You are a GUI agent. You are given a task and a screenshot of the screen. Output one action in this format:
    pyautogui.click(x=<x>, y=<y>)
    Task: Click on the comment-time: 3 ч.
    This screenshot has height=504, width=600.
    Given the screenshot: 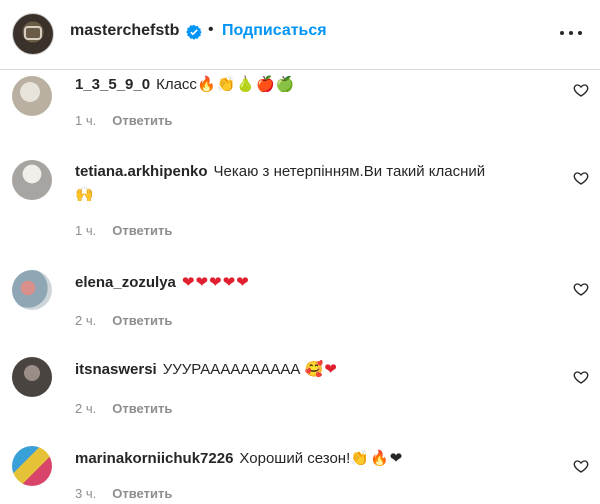 What is the action you would take?
    pyautogui.click(x=86, y=493)
    